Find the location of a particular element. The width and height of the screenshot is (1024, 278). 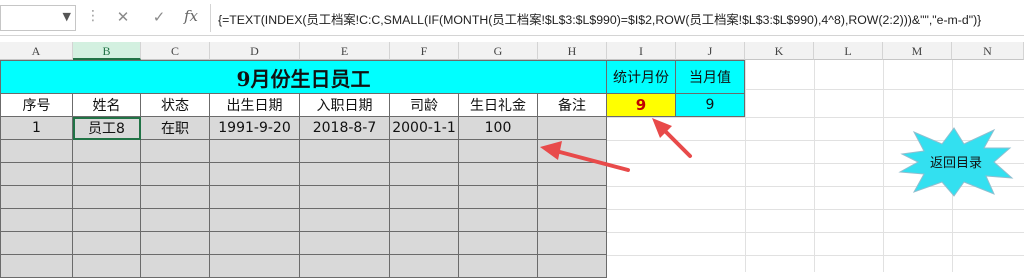

arrow-to-remark is located at coordinates (585, 156).